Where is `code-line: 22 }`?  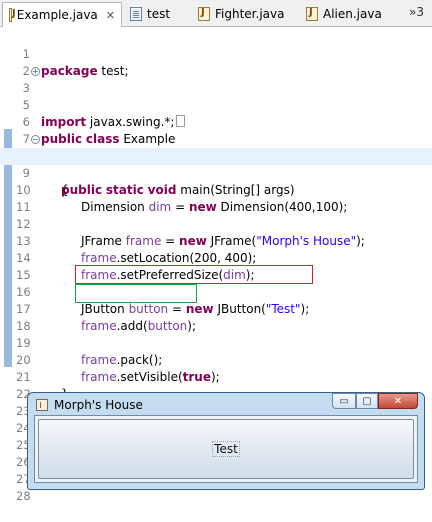 code-line: 22 } is located at coordinates (216, 393).